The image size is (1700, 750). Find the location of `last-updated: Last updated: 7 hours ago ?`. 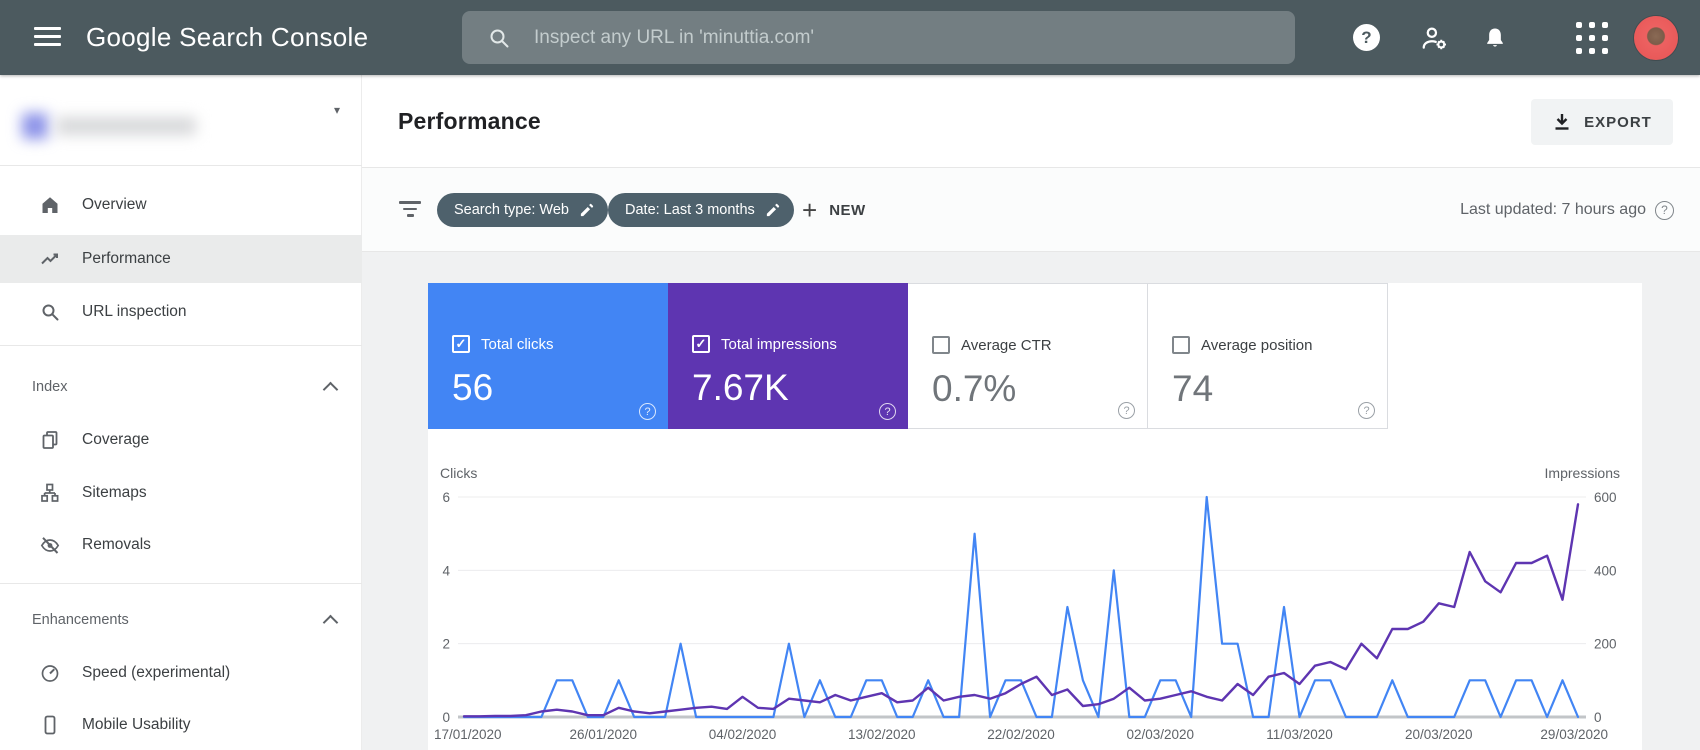

last-updated: Last updated: 7 hours ago ? is located at coordinates (1567, 210).